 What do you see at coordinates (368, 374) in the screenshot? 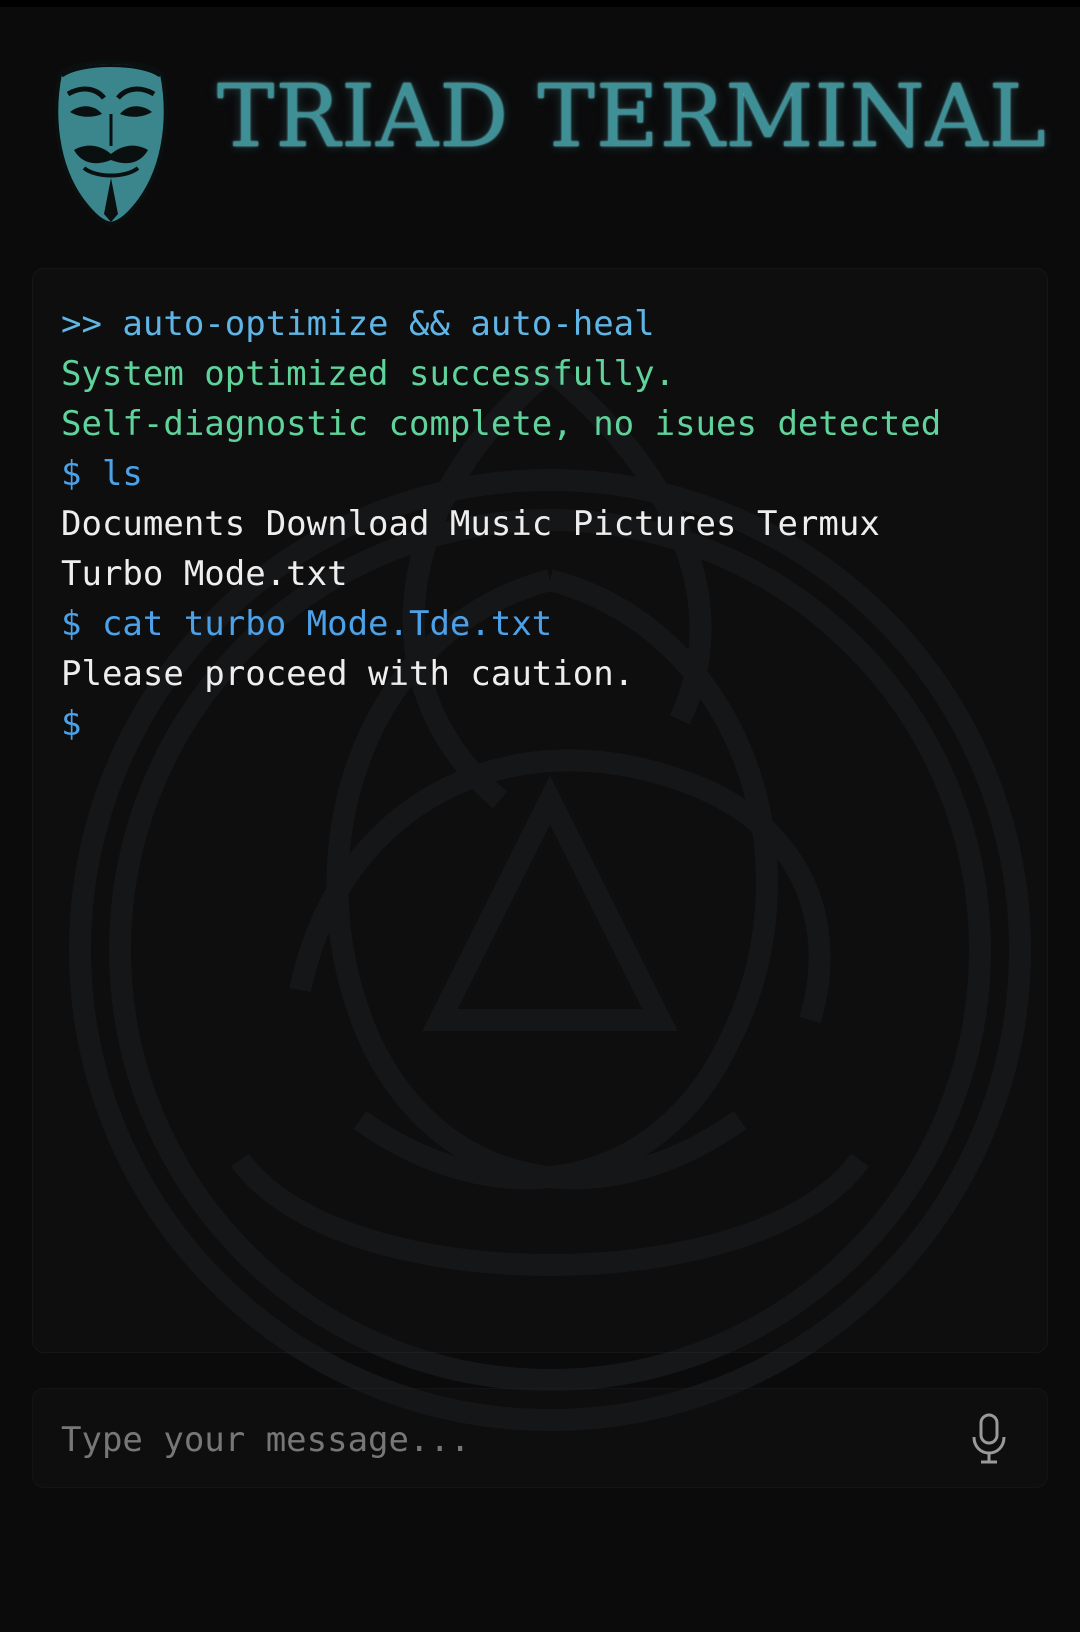
I see `terminal-line-success: System optimized successfully.` at bounding box center [368, 374].